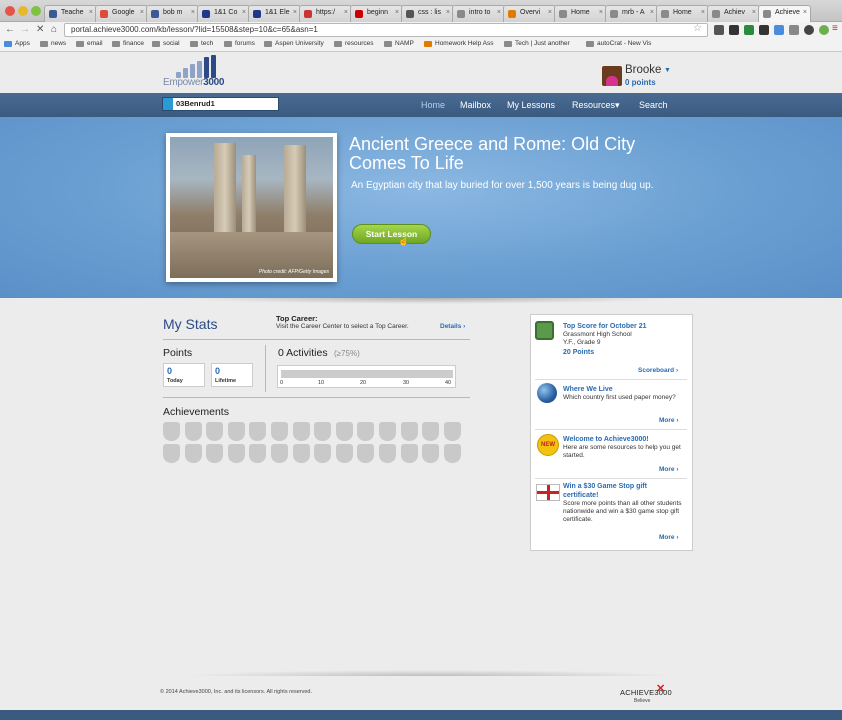 The image size is (842, 720). Describe the element at coordinates (376, 13) in the screenshot. I see `browser-tab: beginn ×` at that location.